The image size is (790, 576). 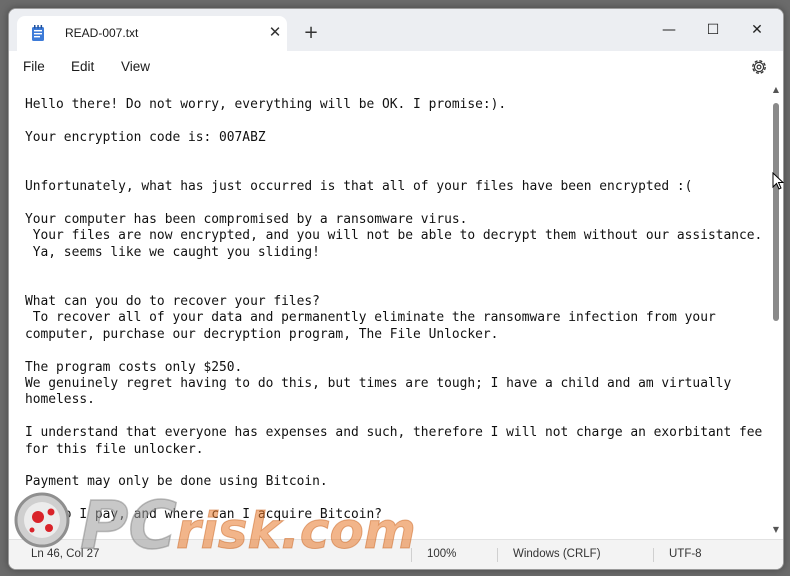 I want to click on scroll-up-icon: ▲, so click(x=776, y=90).